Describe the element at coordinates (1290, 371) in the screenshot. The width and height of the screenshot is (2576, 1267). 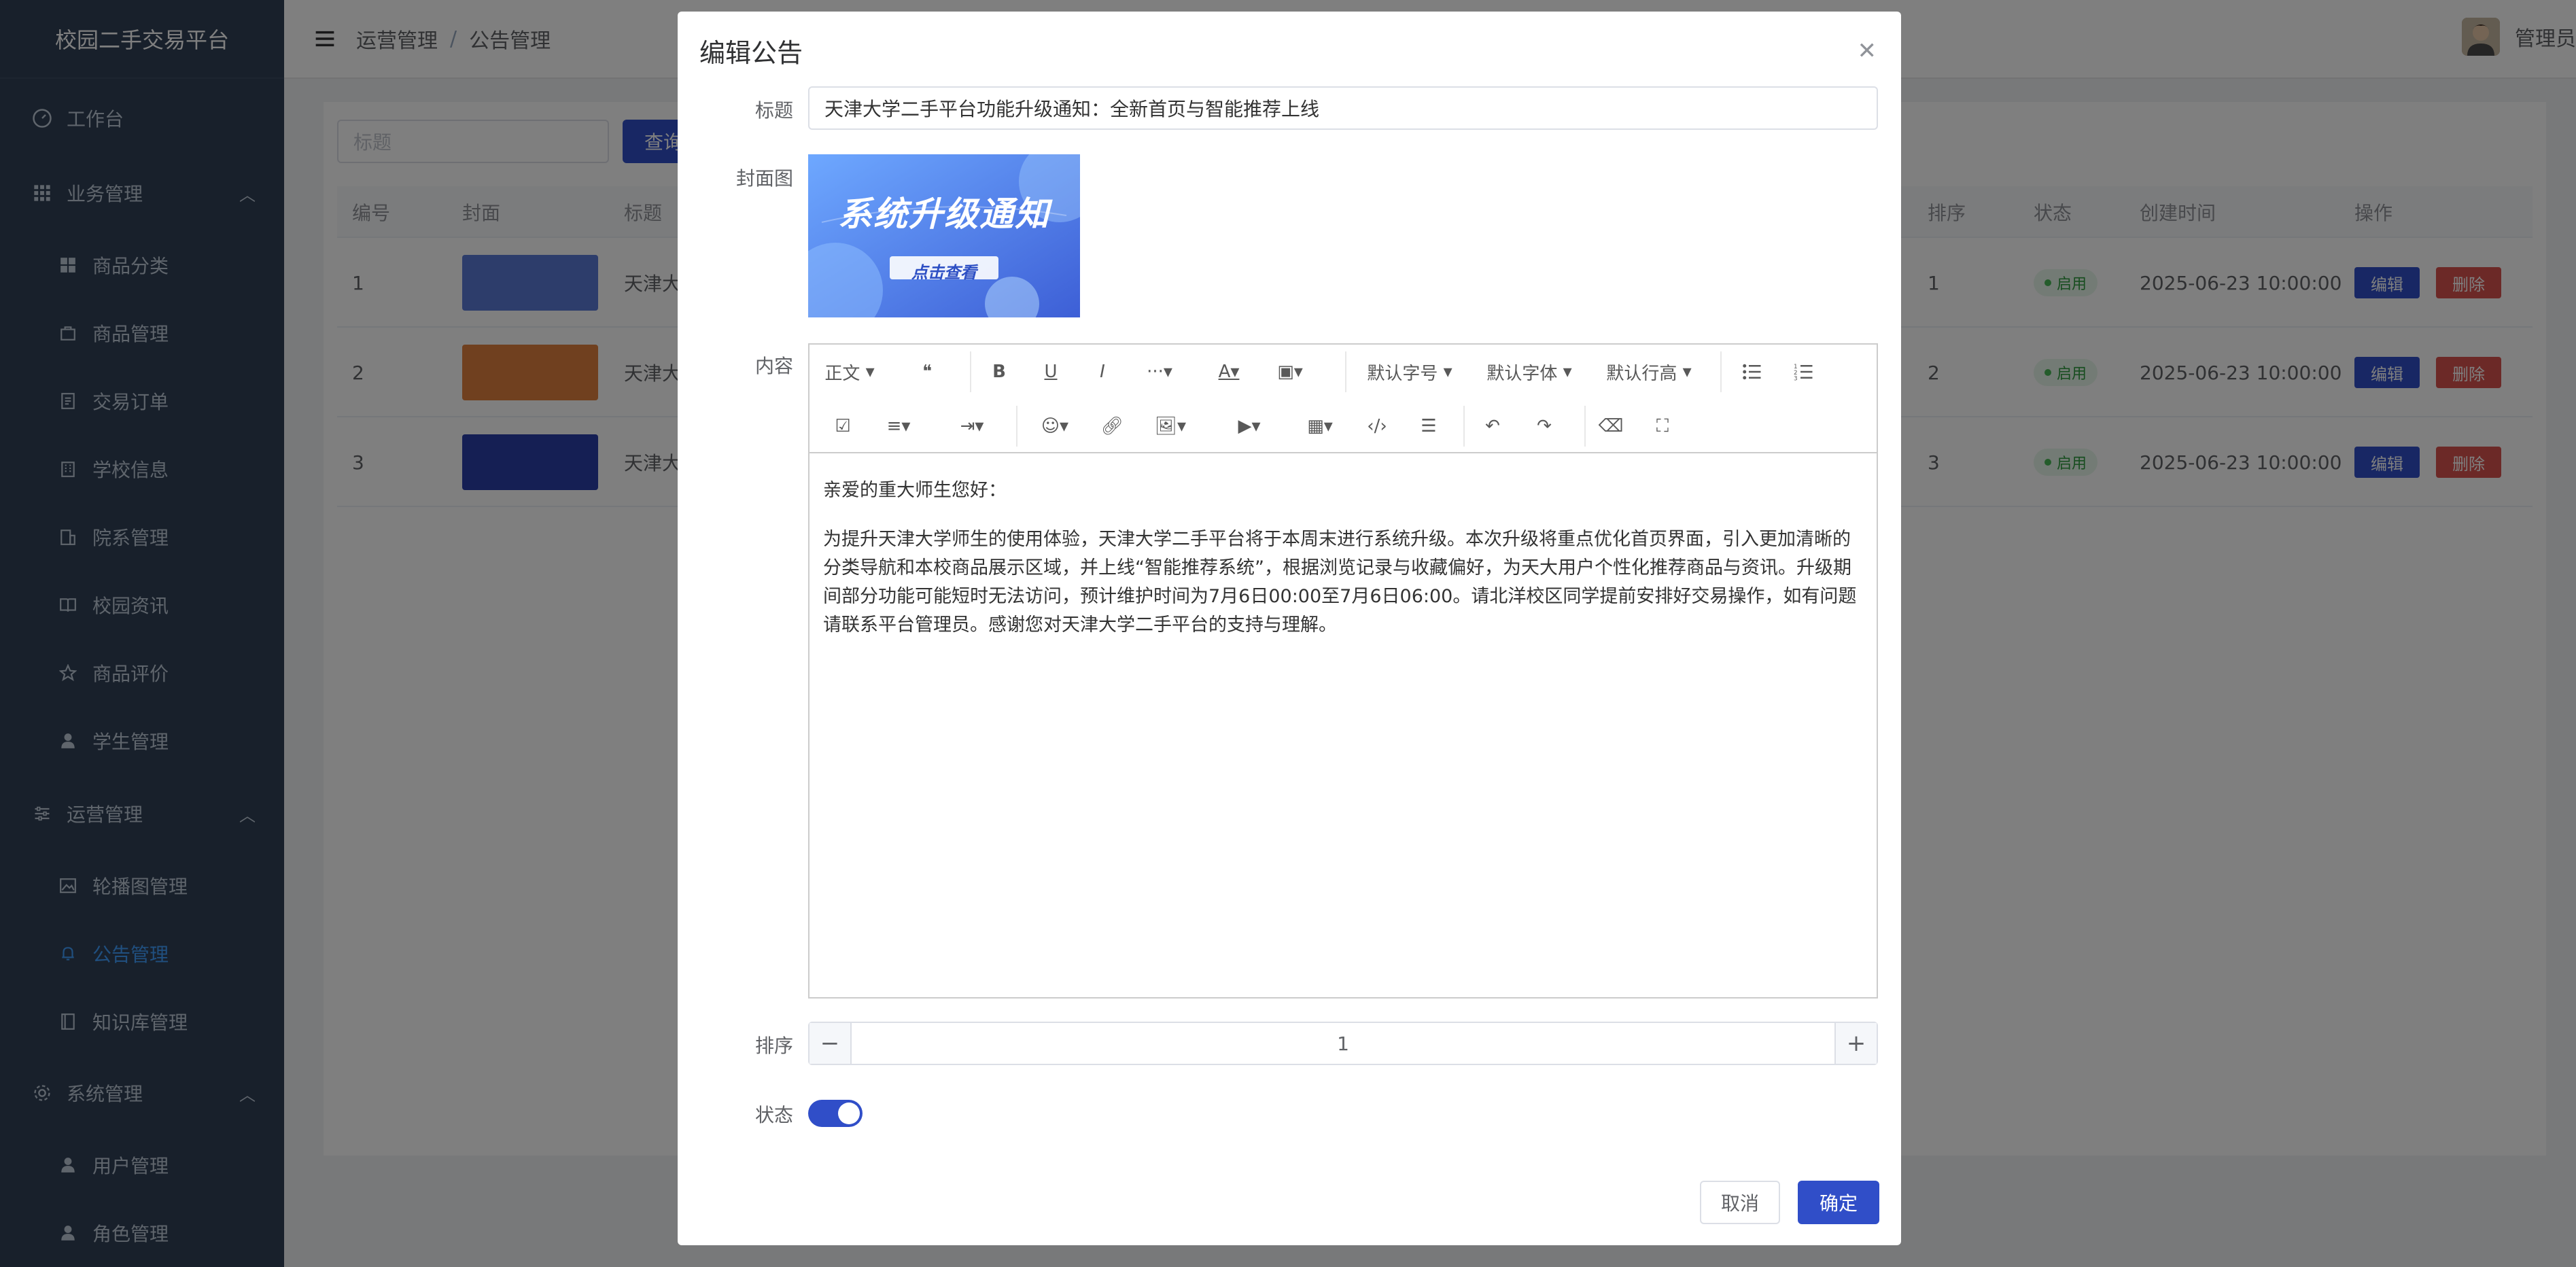
I see `background-color-icon: ▣▾` at that location.